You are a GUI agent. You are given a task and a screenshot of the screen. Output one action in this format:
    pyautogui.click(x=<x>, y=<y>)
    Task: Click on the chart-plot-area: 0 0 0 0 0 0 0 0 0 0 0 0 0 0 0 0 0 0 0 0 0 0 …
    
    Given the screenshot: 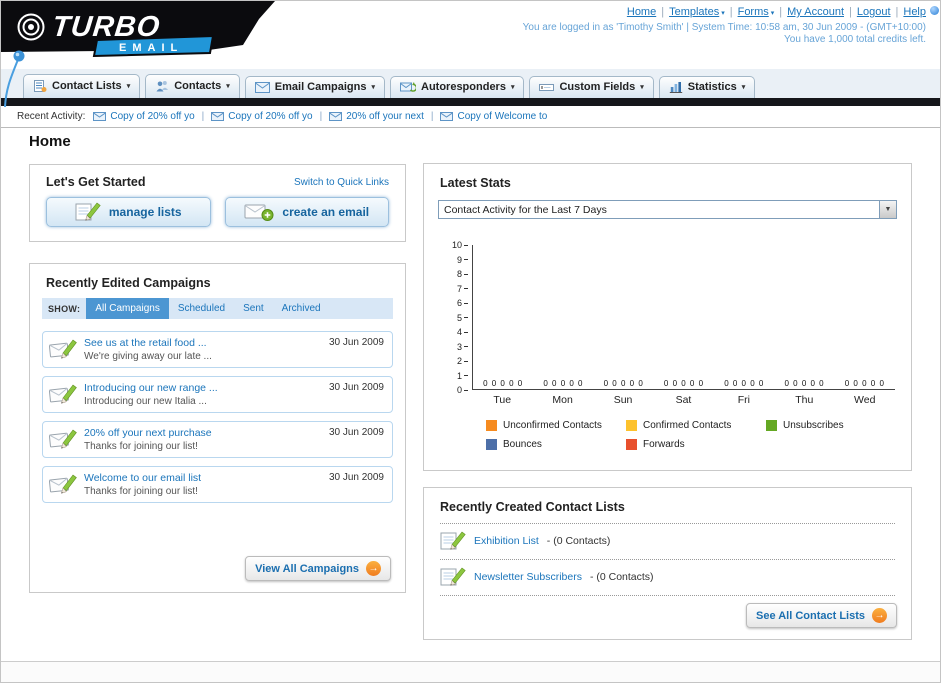 What is the action you would take?
    pyautogui.click(x=683, y=317)
    